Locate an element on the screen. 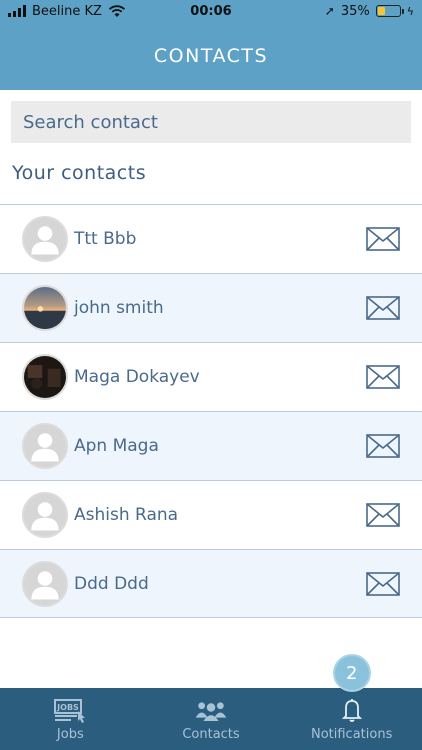  contacts-group-icon is located at coordinates (211, 712).